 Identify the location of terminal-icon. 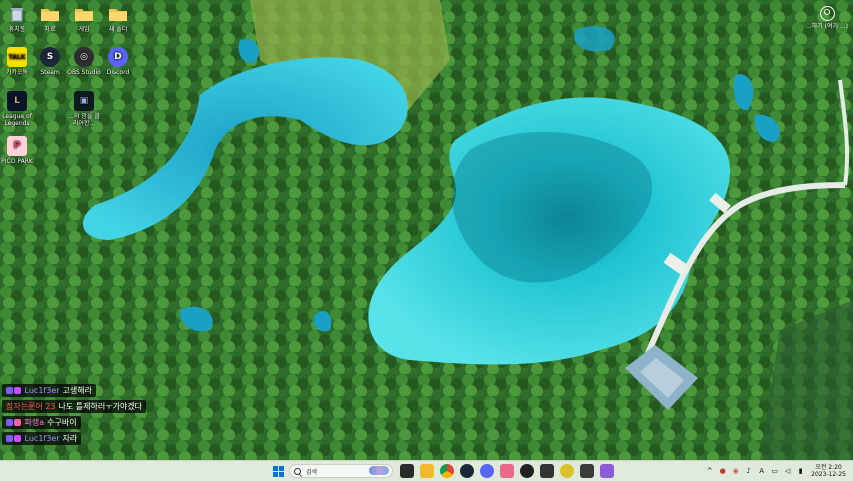
(587, 471).